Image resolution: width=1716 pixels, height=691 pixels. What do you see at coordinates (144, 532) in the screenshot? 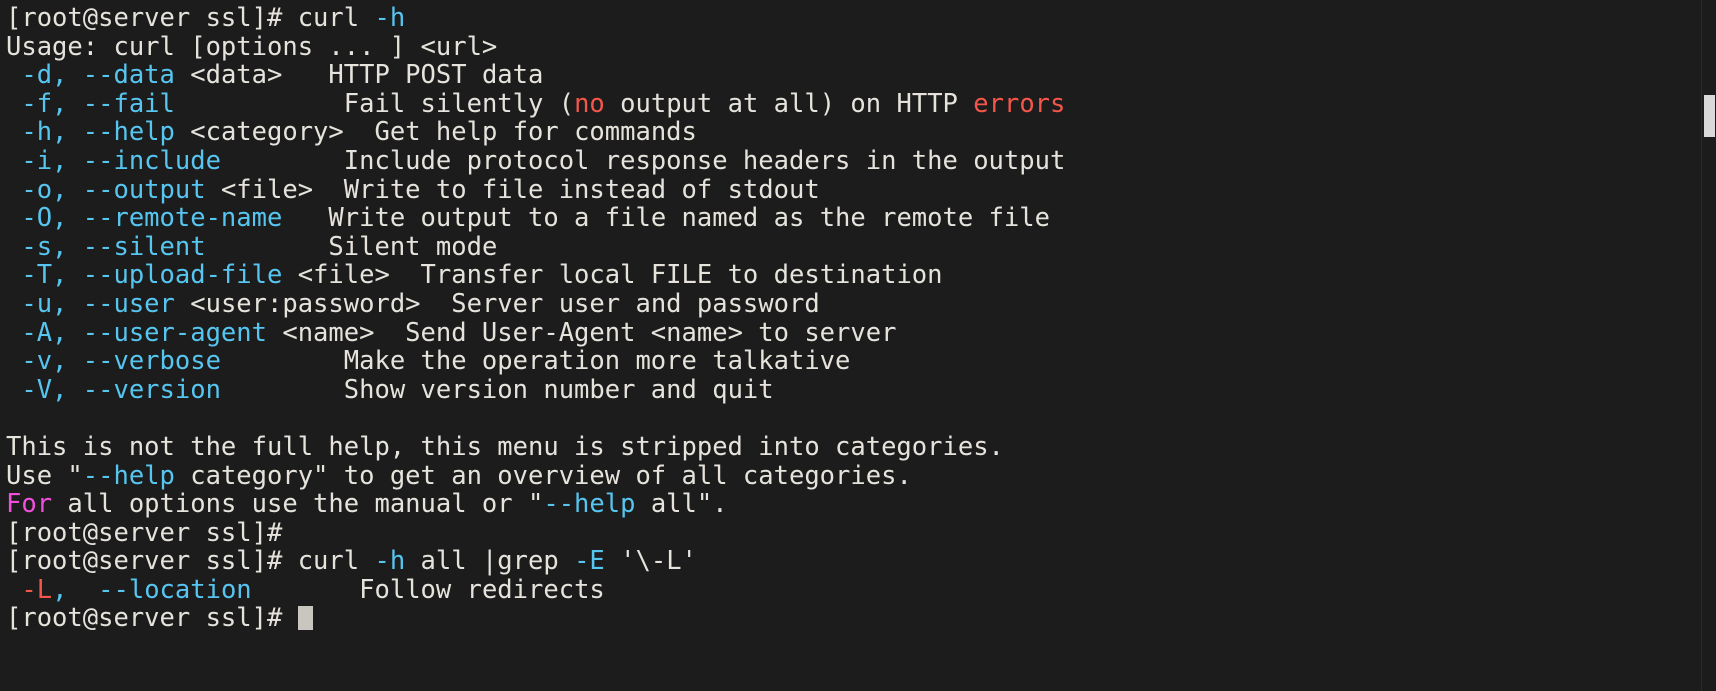
I see `shell-prompt-2: [root@server ssl]#` at bounding box center [144, 532].